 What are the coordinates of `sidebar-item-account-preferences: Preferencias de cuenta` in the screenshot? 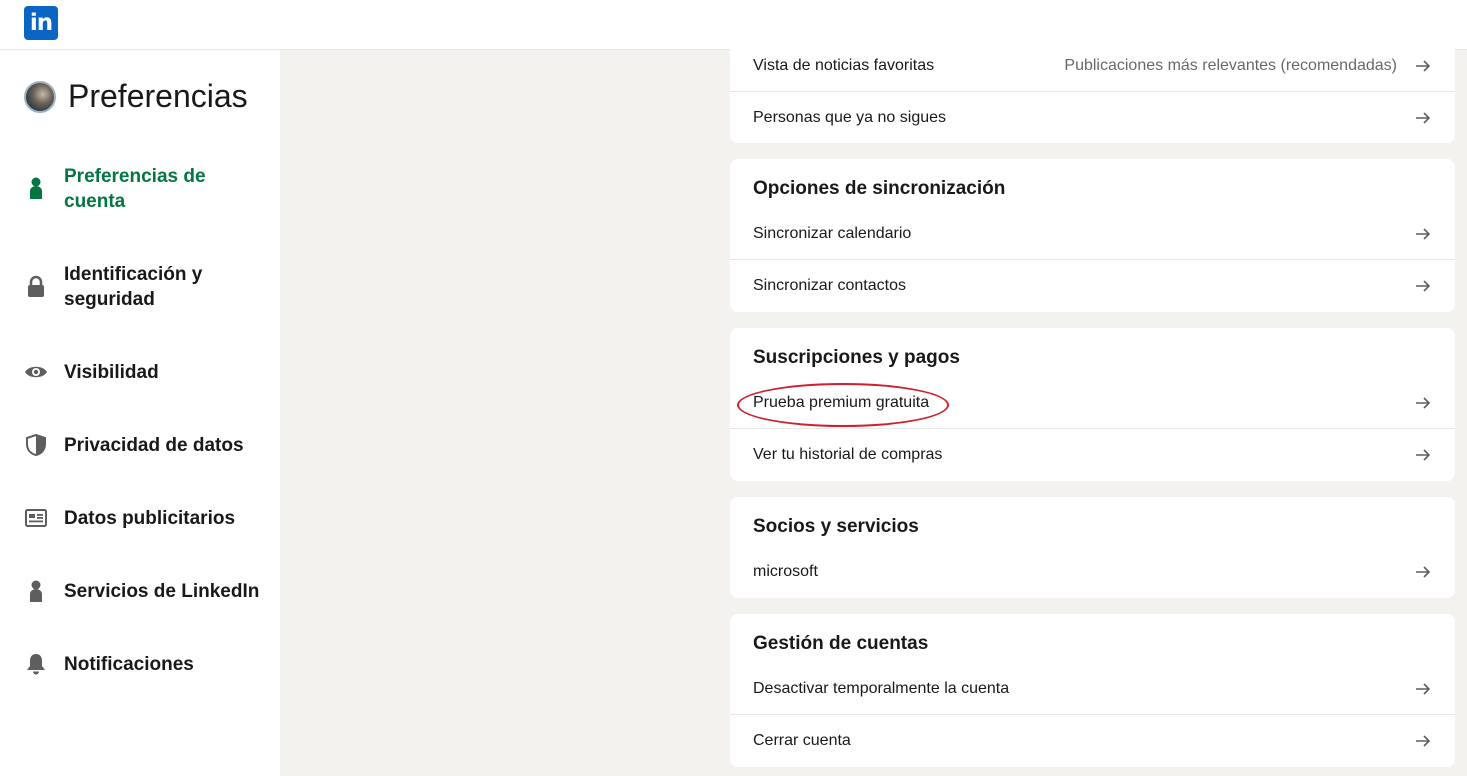 It's located at (144, 189).